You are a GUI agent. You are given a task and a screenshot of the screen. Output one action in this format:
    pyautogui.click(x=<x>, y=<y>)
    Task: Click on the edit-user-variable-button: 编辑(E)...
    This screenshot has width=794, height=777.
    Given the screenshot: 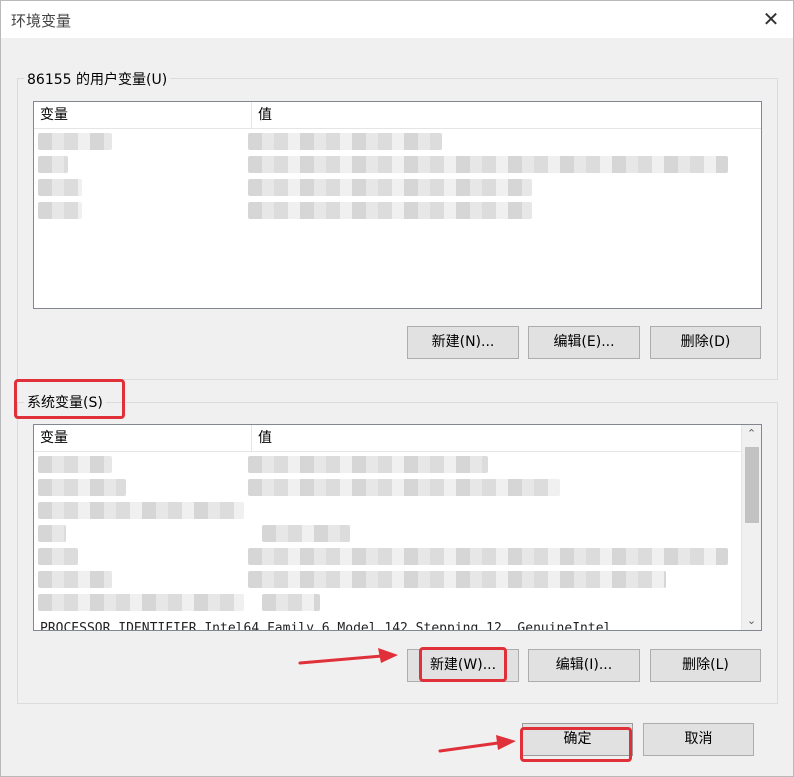 What is the action you would take?
    pyautogui.click(x=584, y=342)
    